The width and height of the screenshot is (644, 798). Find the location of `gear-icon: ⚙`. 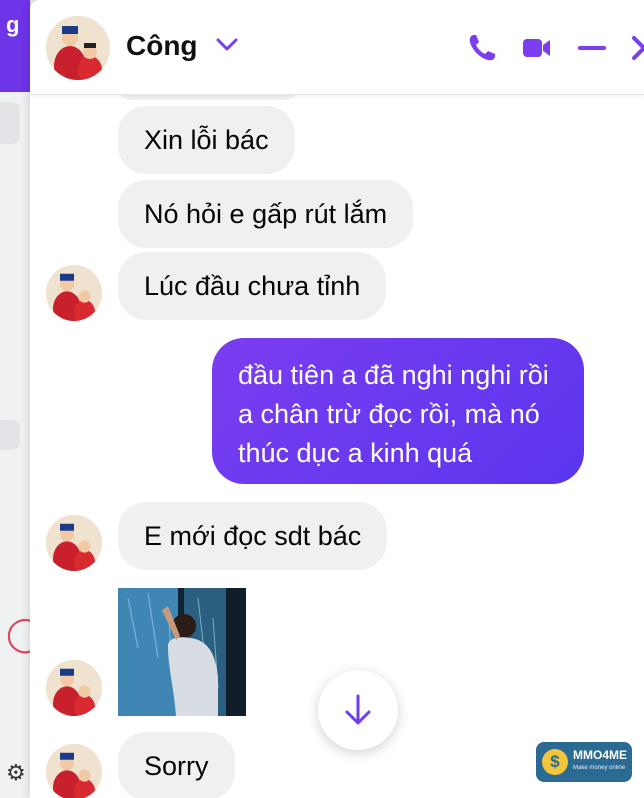

gear-icon: ⚙ is located at coordinates (17, 773).